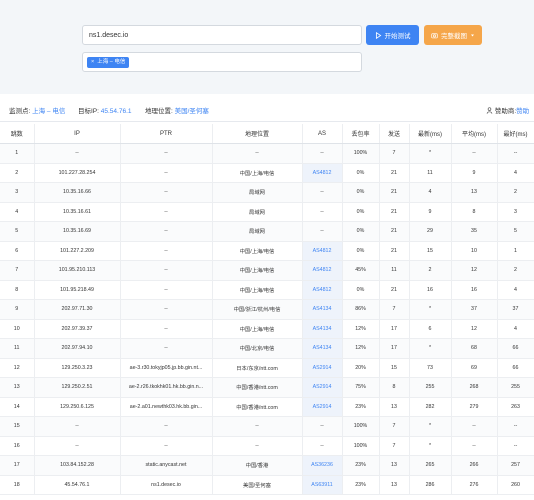 This screenshot has height=500, width=534. Describe the element at coordinates (108, 62) in the screenshot. I see `monitor-tag: × 上海 – 电信` at that location.